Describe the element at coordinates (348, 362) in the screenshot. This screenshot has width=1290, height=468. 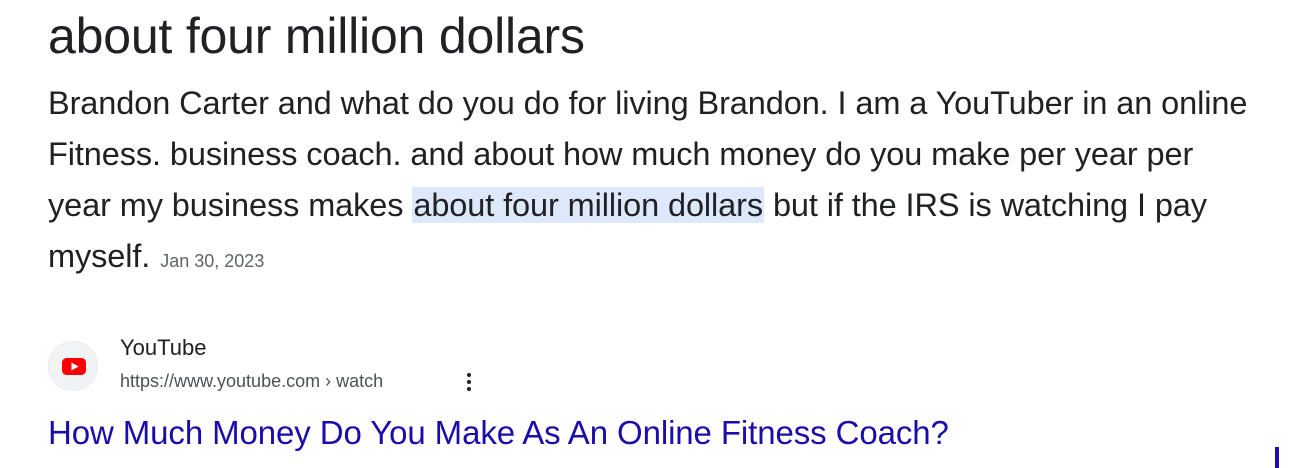
I see `result-source: YouTube https://www.youtube.com › watch` at that location.